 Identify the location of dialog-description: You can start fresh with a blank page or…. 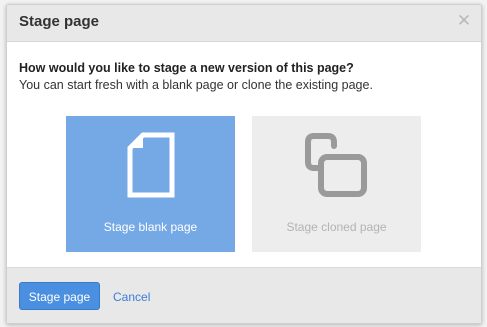
(196, 85).